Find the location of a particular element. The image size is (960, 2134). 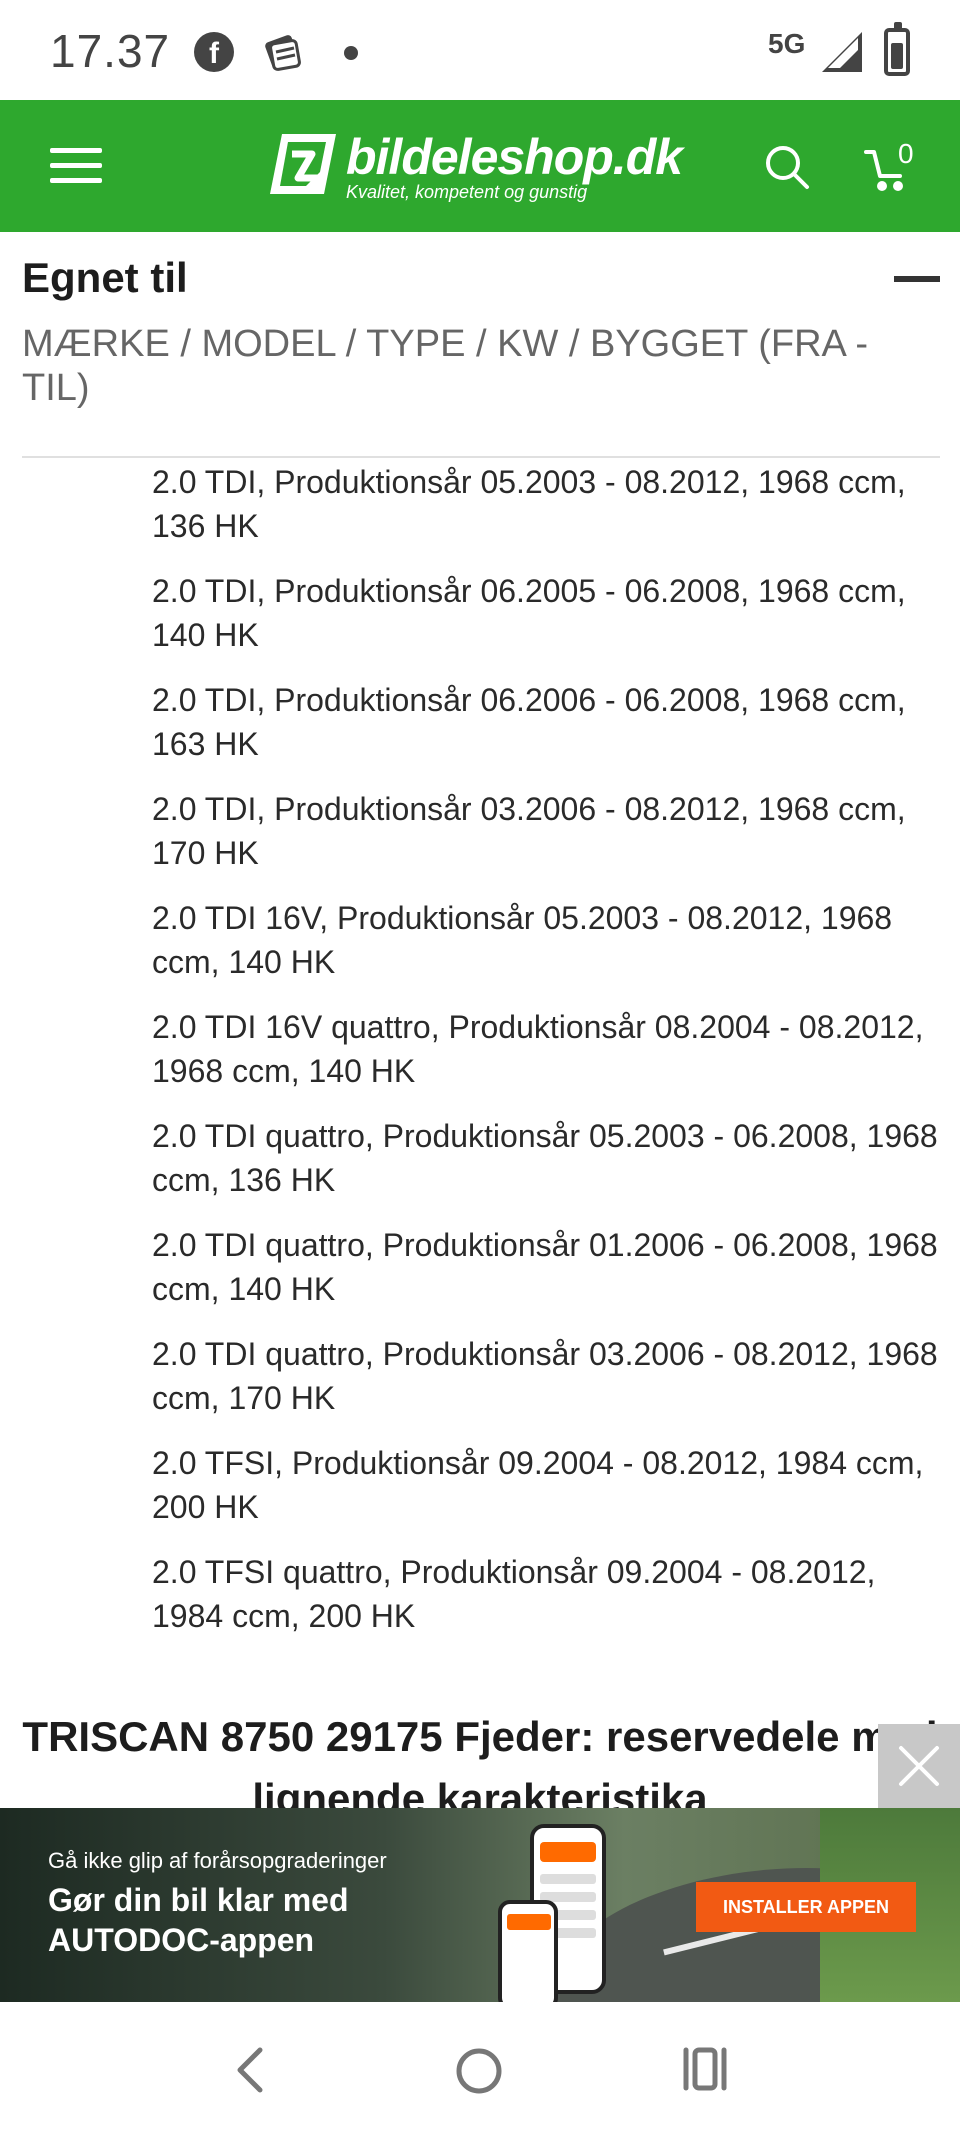

logo-mark-icon is located at coordinates (303, 164).